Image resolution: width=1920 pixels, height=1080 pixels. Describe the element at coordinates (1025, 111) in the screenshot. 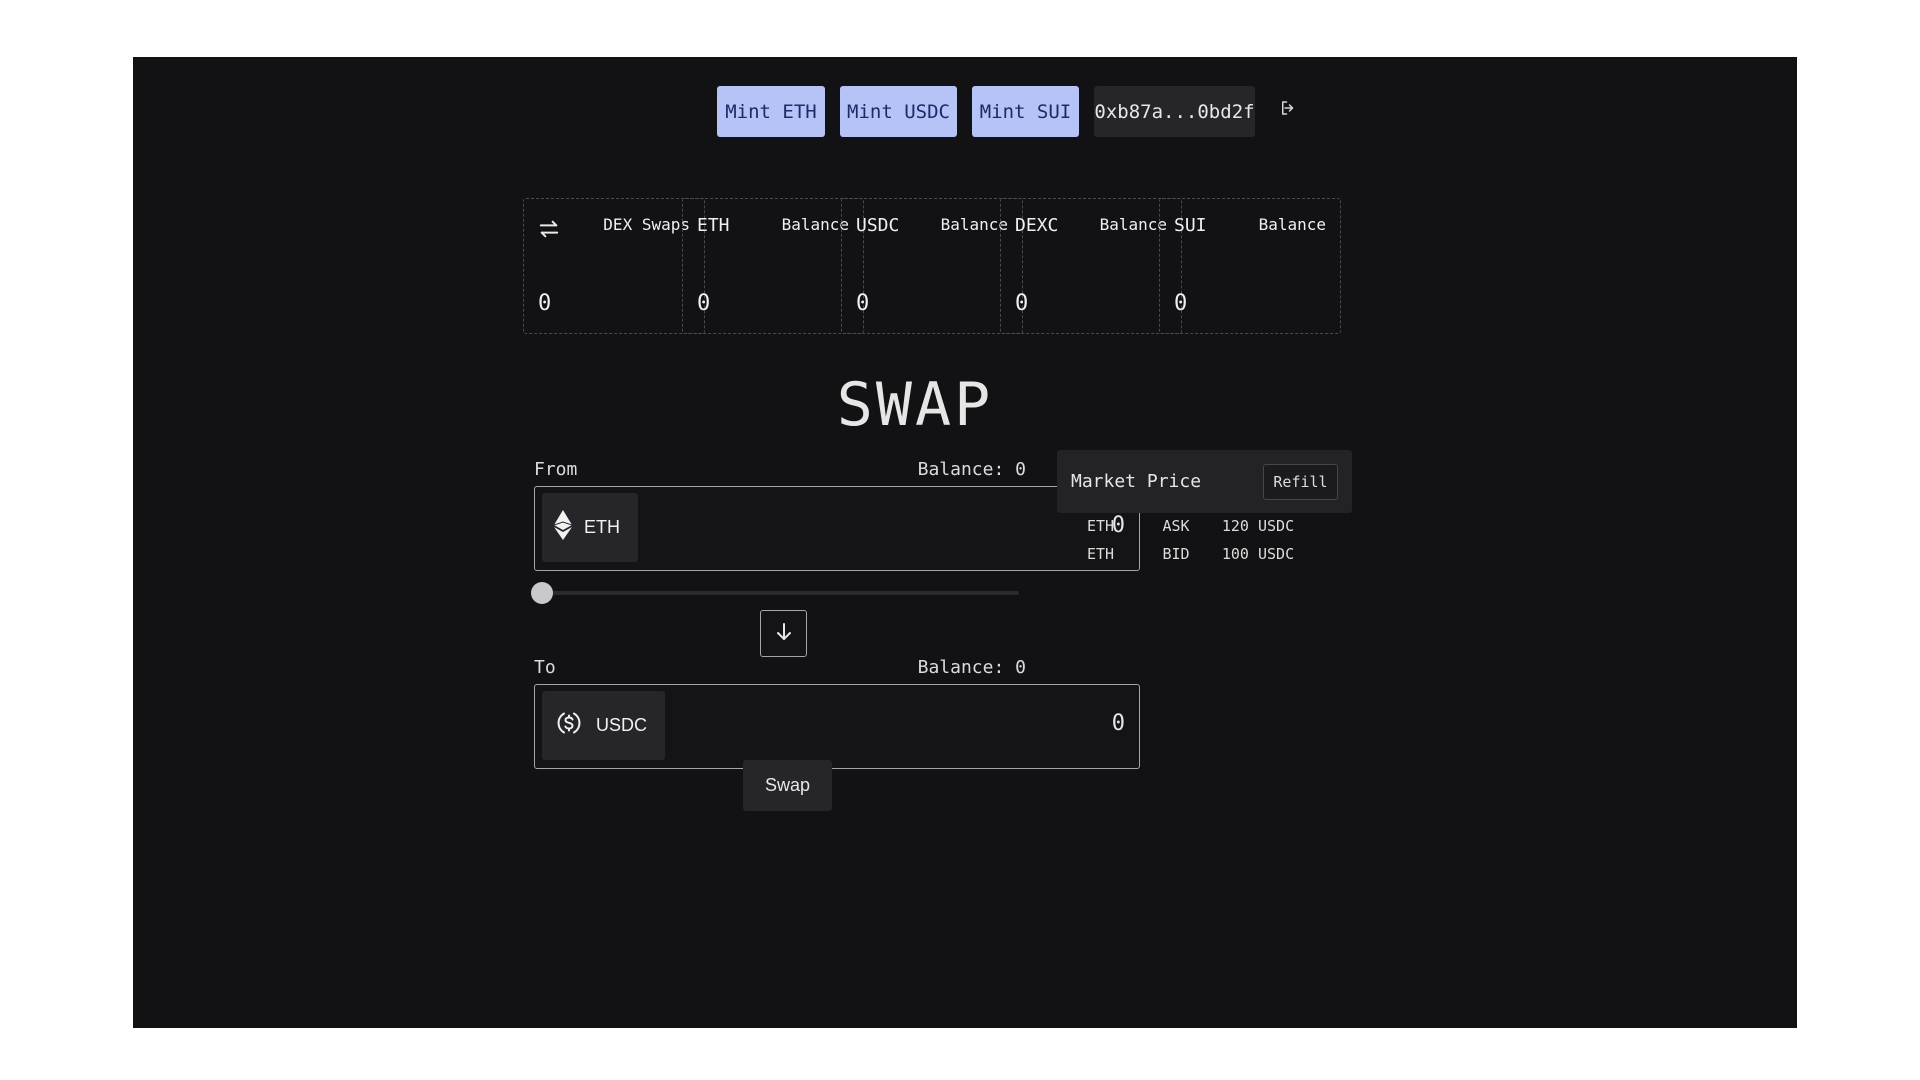

I see `mint-sui-button: Mint SUI` at that location.